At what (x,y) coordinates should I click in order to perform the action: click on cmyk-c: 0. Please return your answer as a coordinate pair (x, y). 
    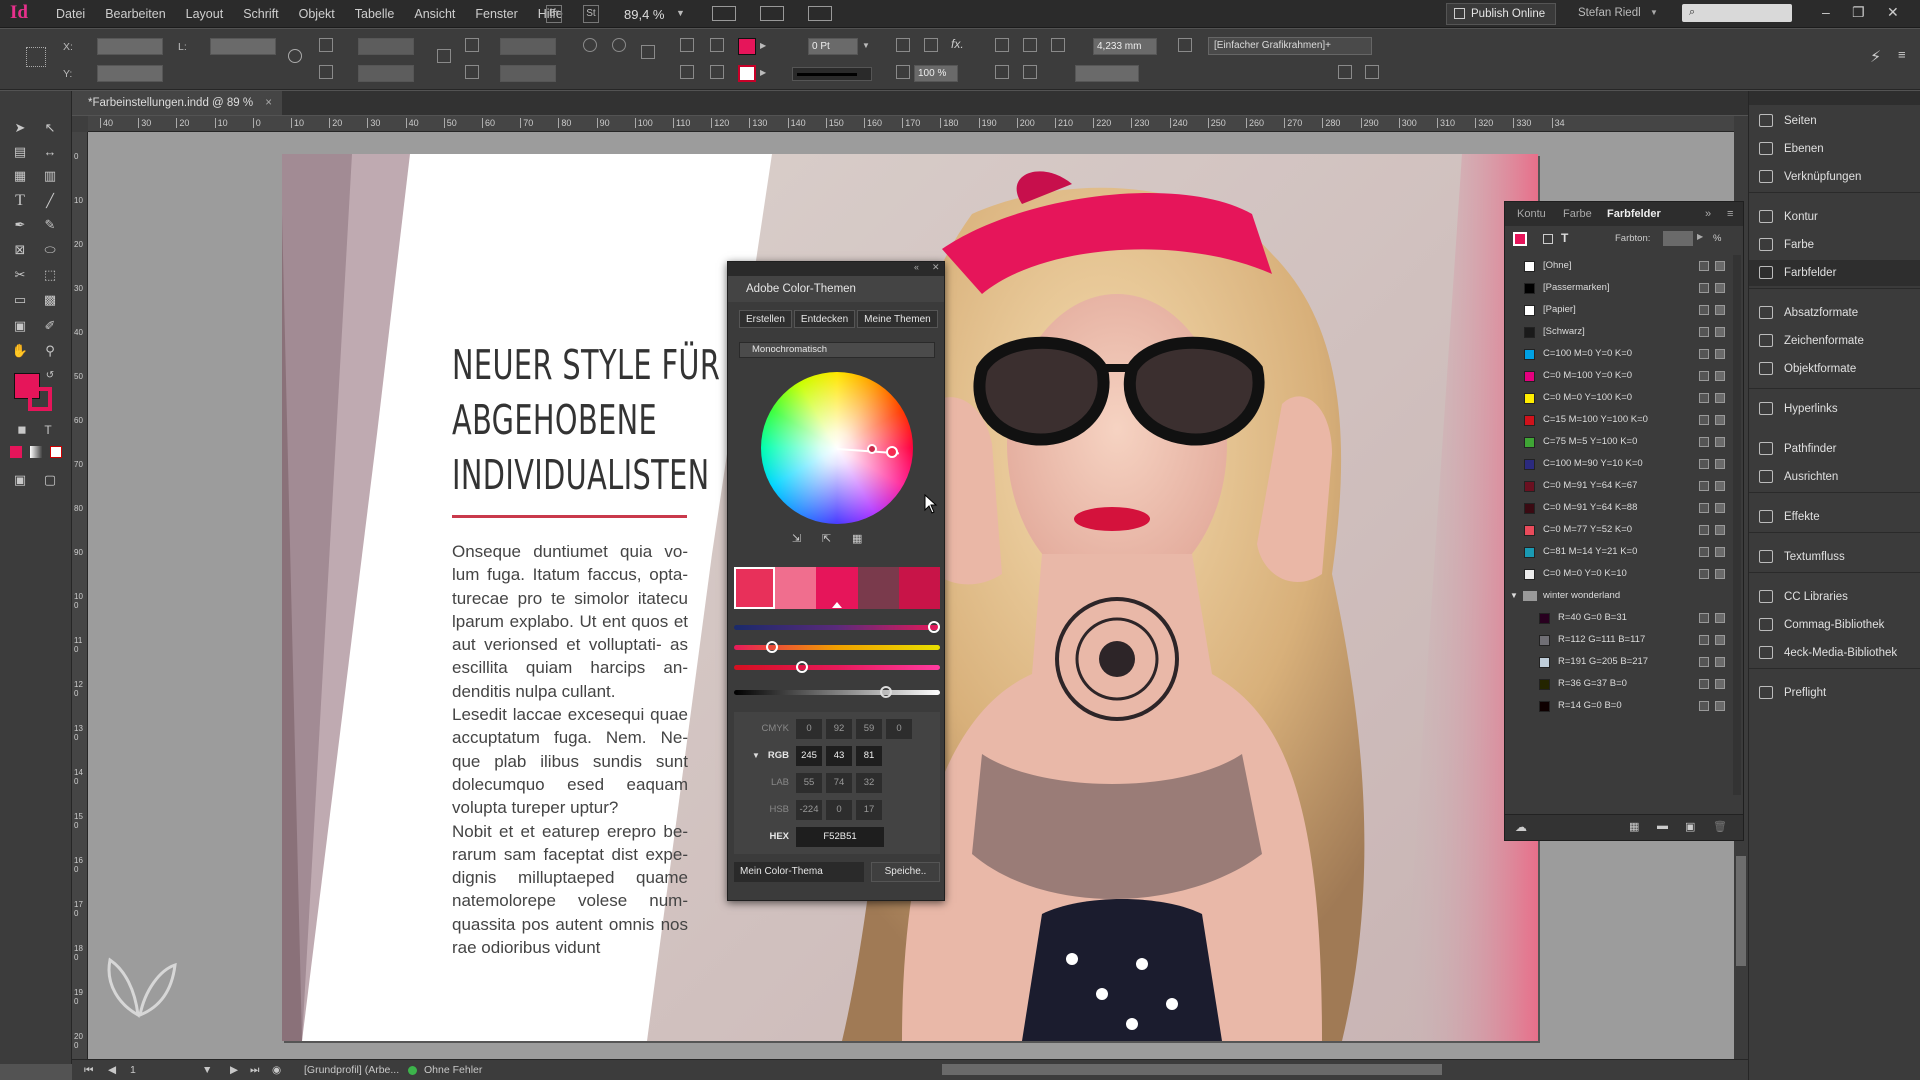
    Looking at the image, I should click on (809, 729).